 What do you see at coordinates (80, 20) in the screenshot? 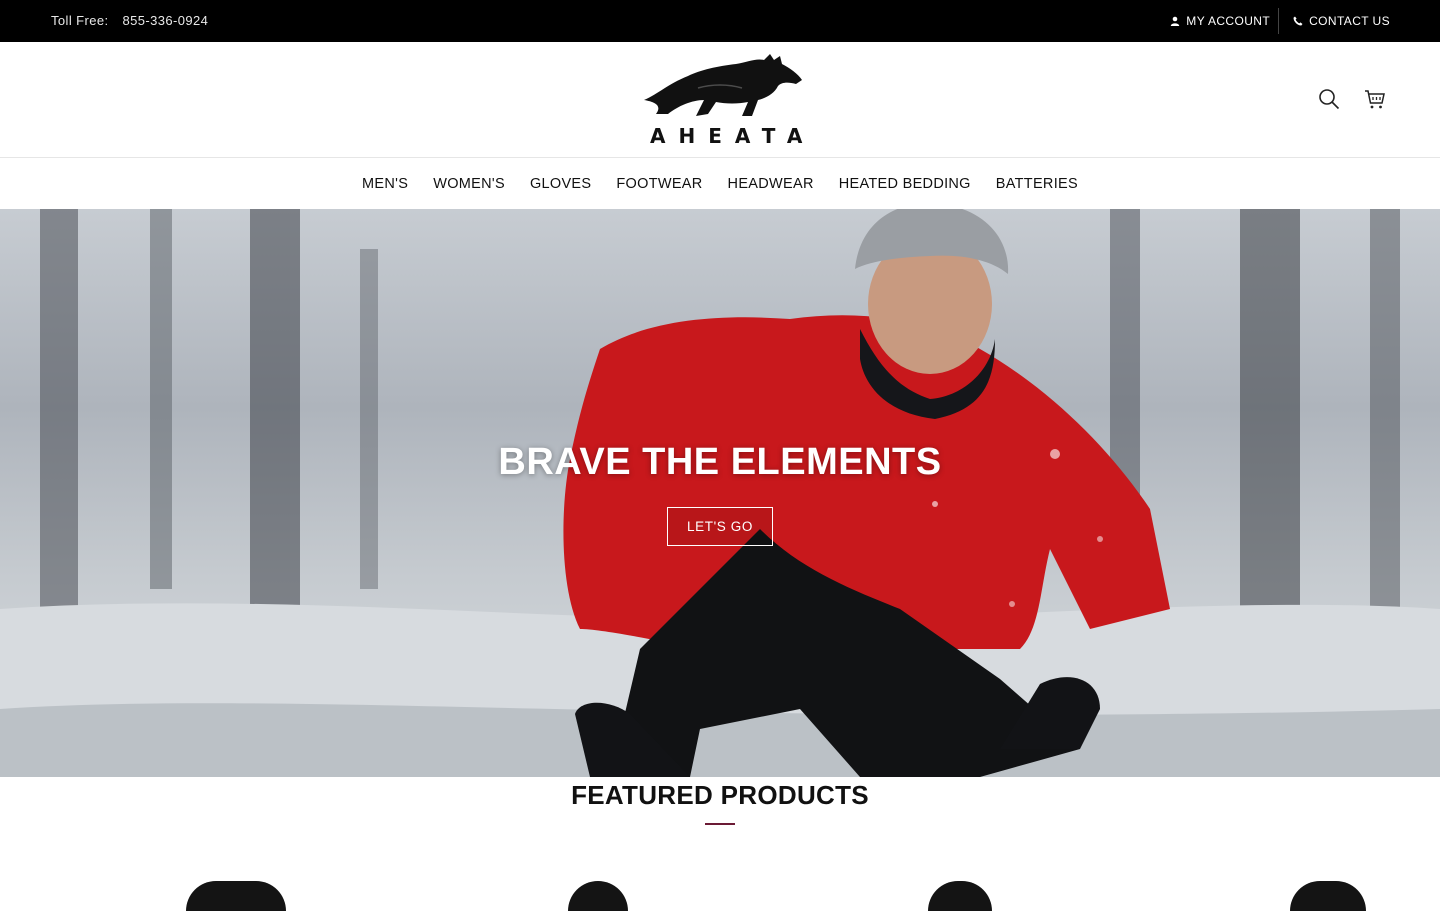
I see `toll-free-label: Toll Free:` at bounding box center [80, 20].